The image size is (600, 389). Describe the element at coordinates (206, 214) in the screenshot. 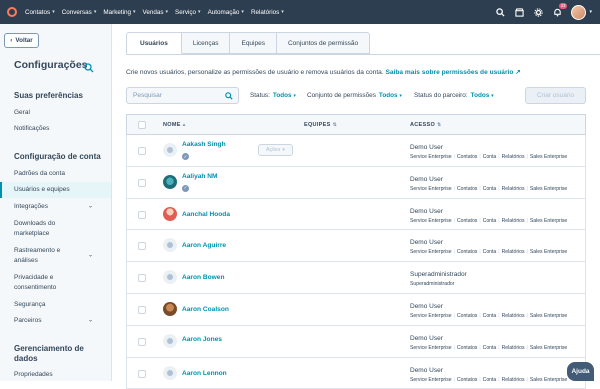

I see `user-name-link: Aanchal Hooda` at that location.